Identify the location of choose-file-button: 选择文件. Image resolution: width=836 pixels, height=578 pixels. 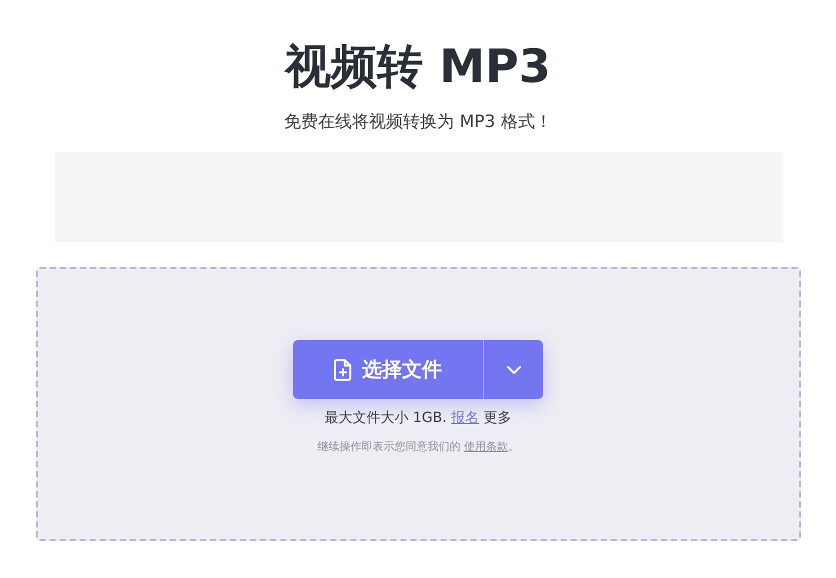
(388, 369).